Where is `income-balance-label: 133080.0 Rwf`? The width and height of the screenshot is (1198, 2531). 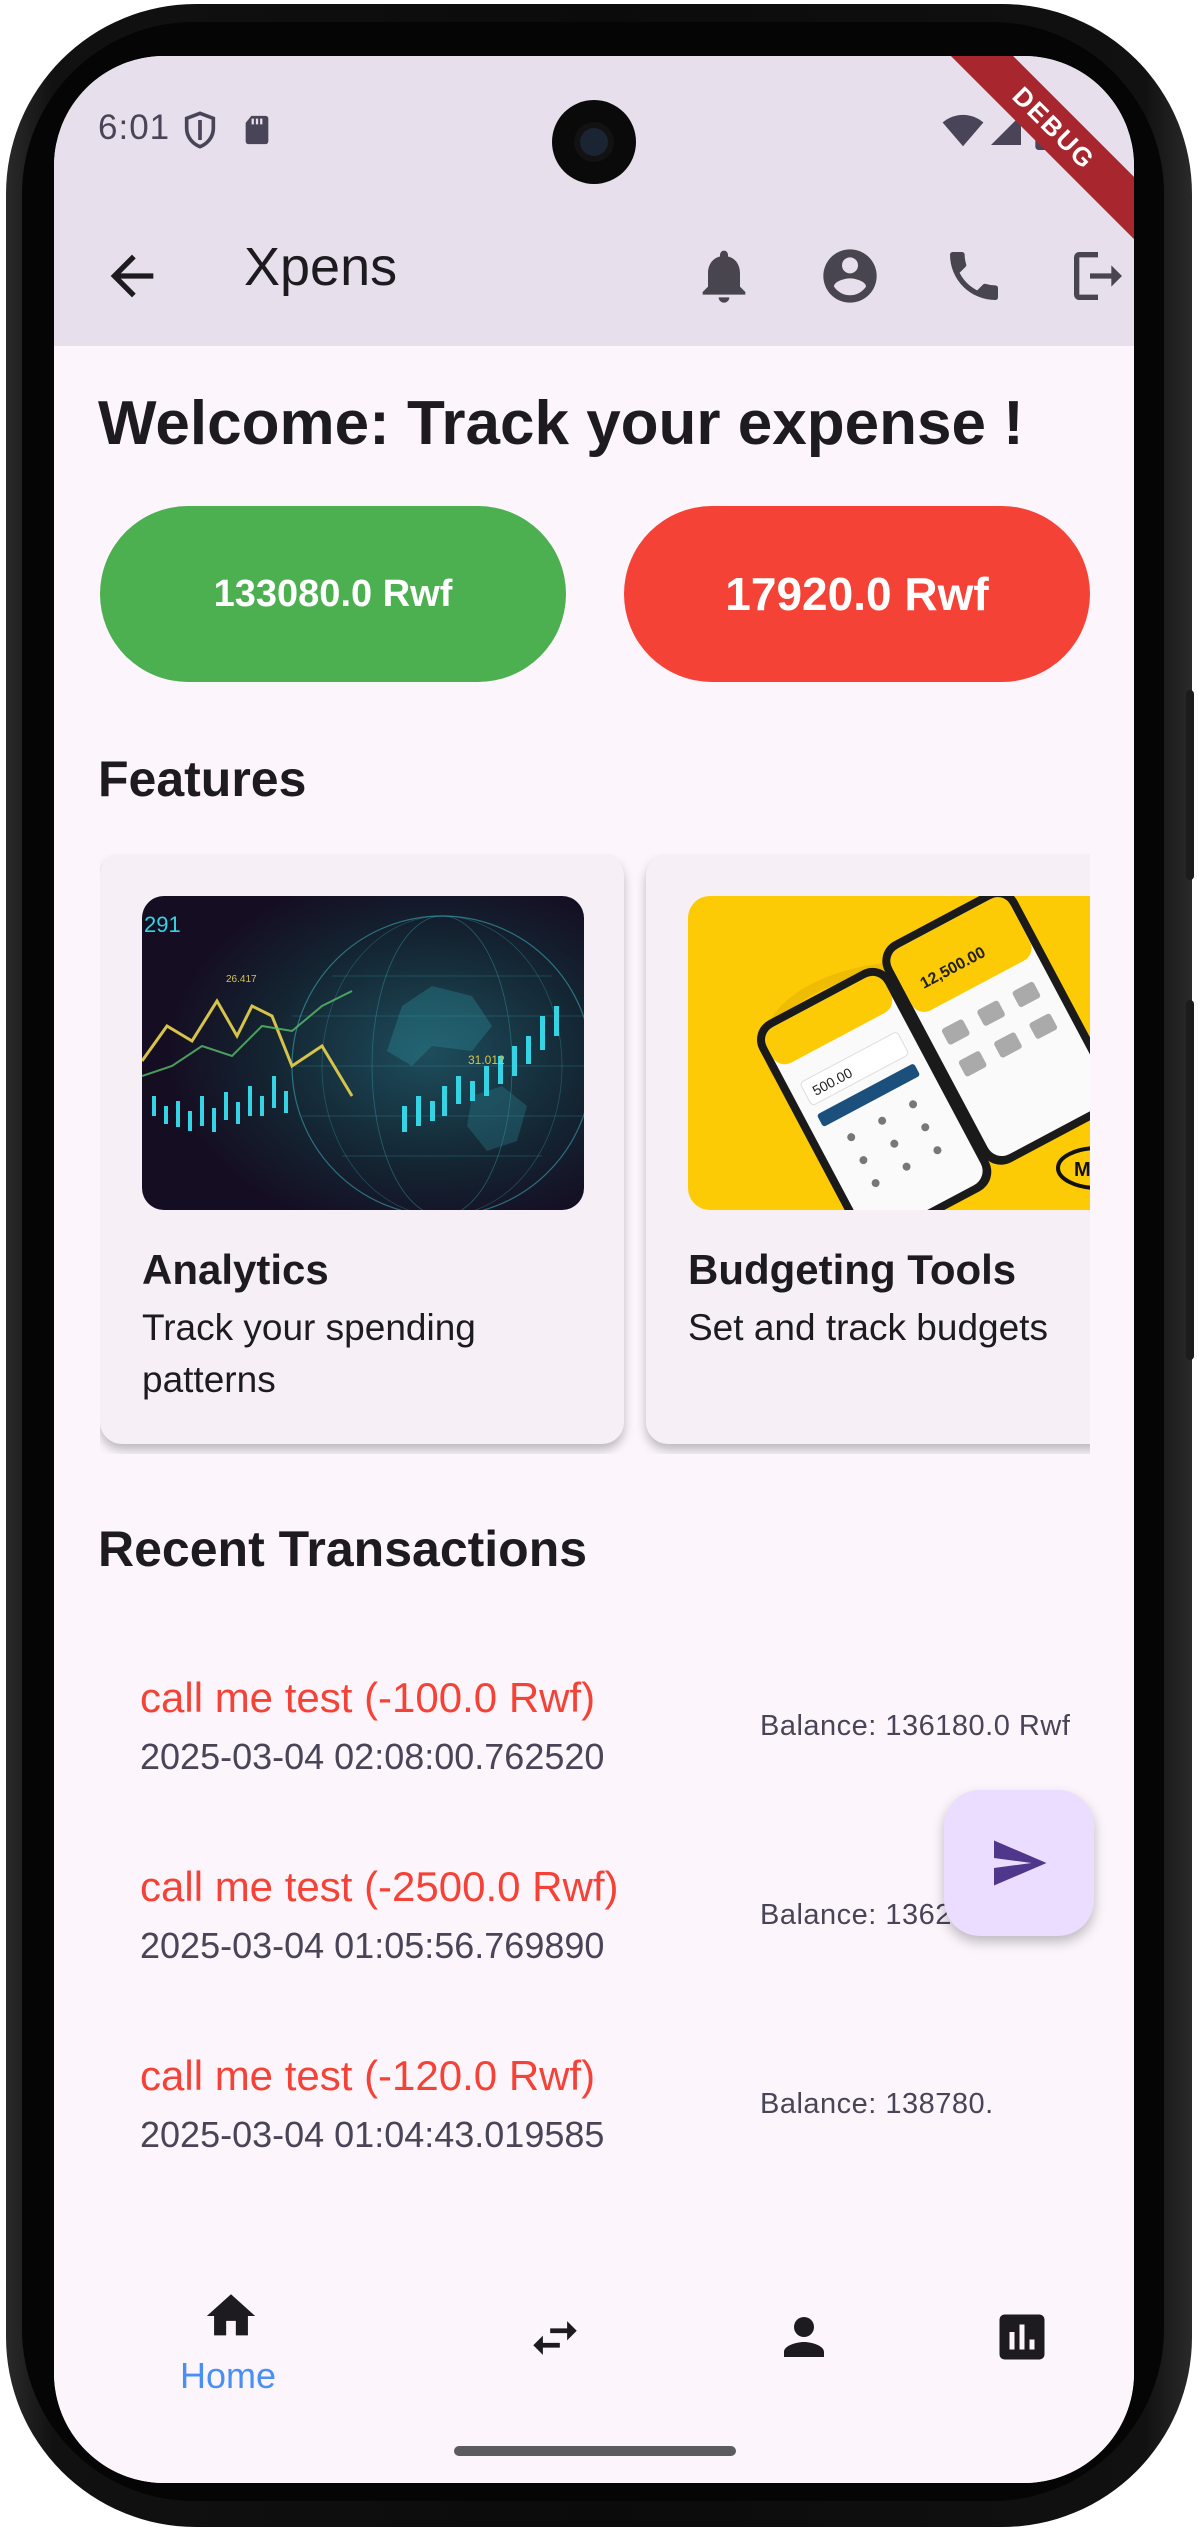 income-balance-label: 133080.0 Rwf is located at coordinates (333, 593).